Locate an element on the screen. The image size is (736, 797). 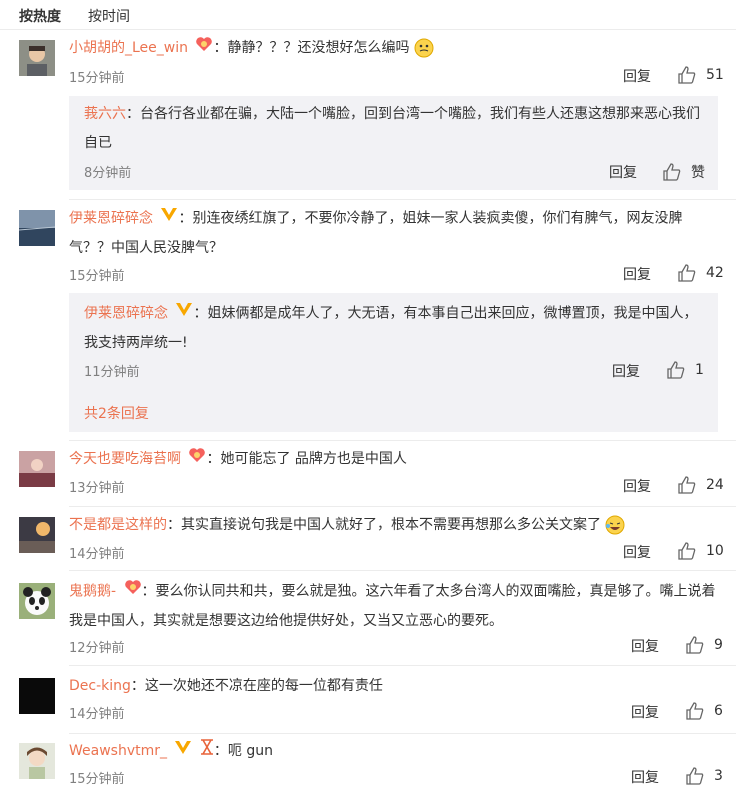
comment-nickname: Weawshvtmr_ is located at coordinates (118, 751).